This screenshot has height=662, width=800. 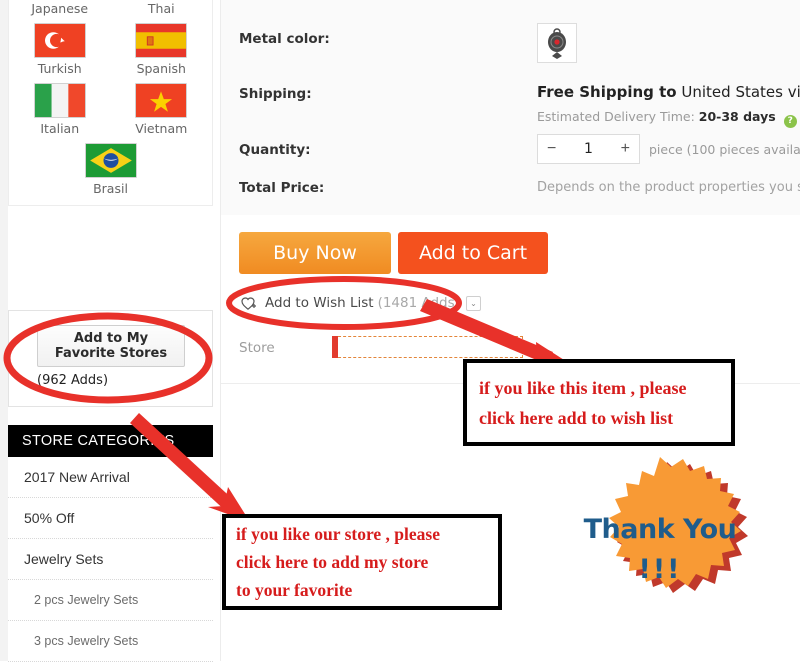 I want to click on category-item-3-pcs-jewelry-sets: 3 pcs Jewelry Sets, so click(x=110, y=641).